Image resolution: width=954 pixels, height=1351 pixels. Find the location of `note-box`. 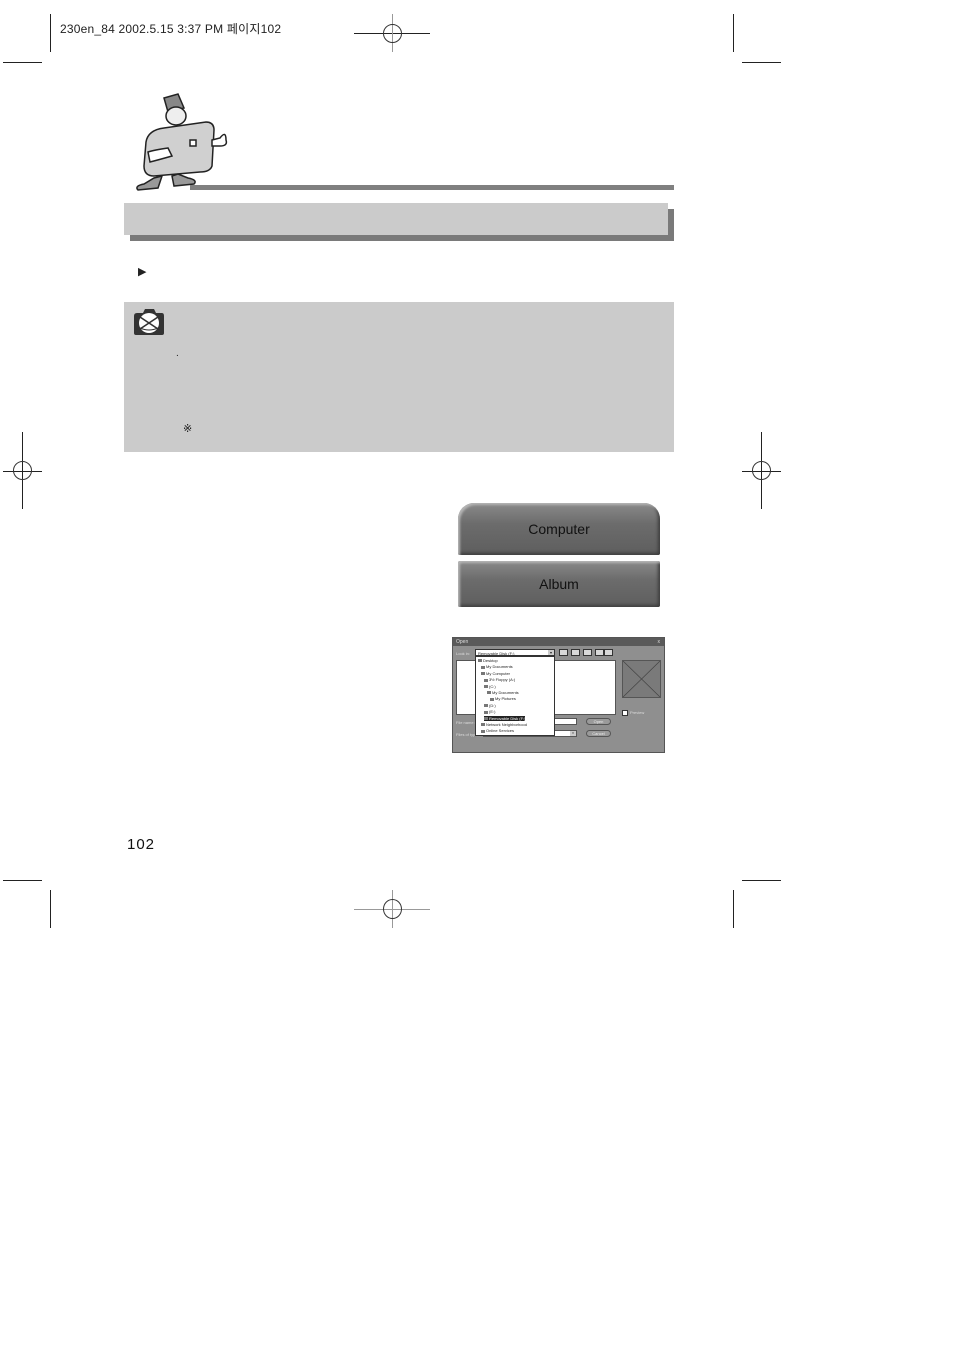

note-box is located at coordinates (399, 377).